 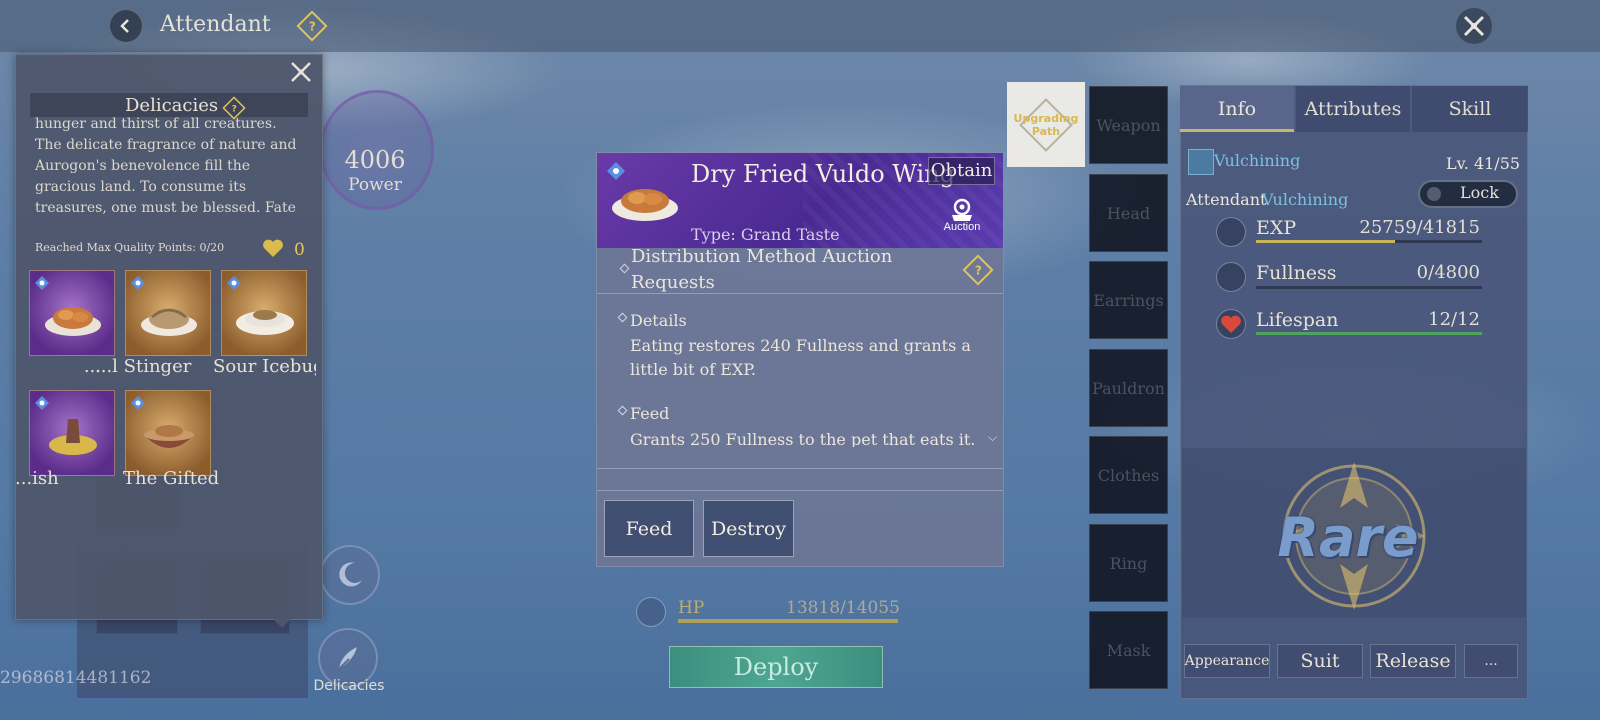 I want to click on equip-slot-head: Head, so click(x=1128, y=213).